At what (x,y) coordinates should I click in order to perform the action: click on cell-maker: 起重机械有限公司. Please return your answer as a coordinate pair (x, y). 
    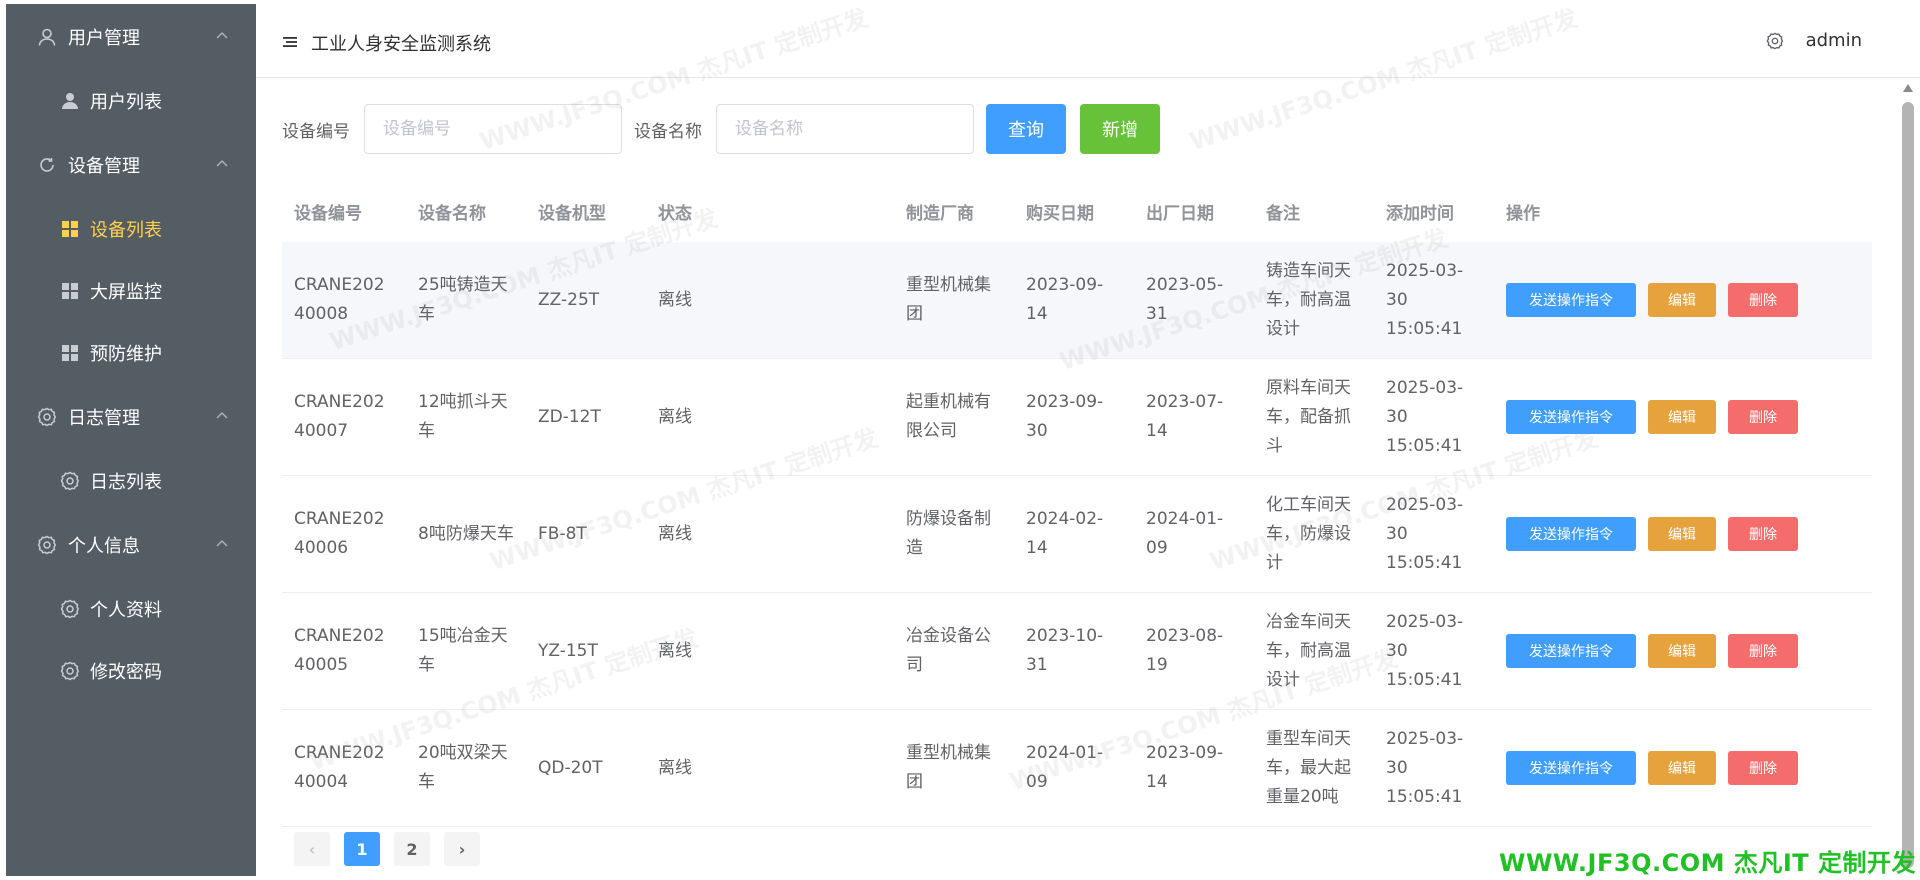
    Looking at the image, I should click on (948, 416).